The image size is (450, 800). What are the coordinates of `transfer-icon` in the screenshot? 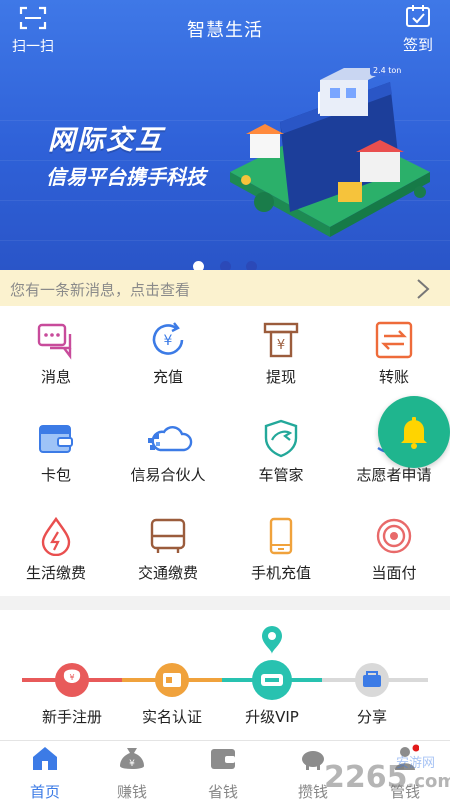 It's located at (394, 340).